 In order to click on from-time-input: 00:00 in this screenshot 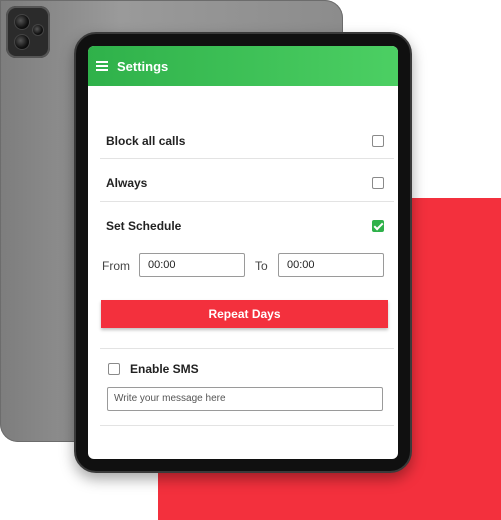, I will do `click(192, 265)`.